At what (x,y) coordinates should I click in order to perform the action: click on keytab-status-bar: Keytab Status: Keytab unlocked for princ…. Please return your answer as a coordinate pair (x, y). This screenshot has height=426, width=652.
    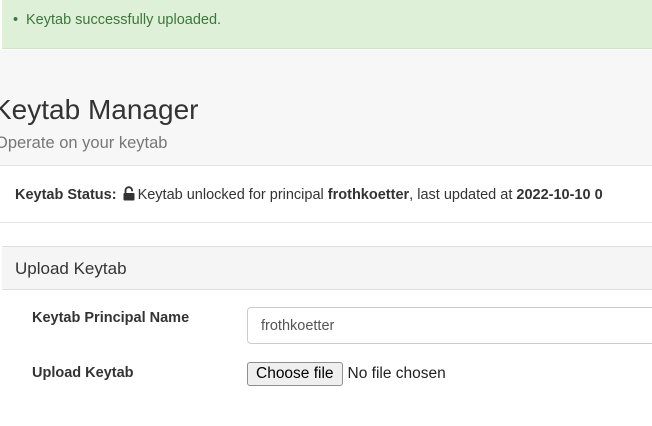
    Looking at the image, I should click on (326, 194).